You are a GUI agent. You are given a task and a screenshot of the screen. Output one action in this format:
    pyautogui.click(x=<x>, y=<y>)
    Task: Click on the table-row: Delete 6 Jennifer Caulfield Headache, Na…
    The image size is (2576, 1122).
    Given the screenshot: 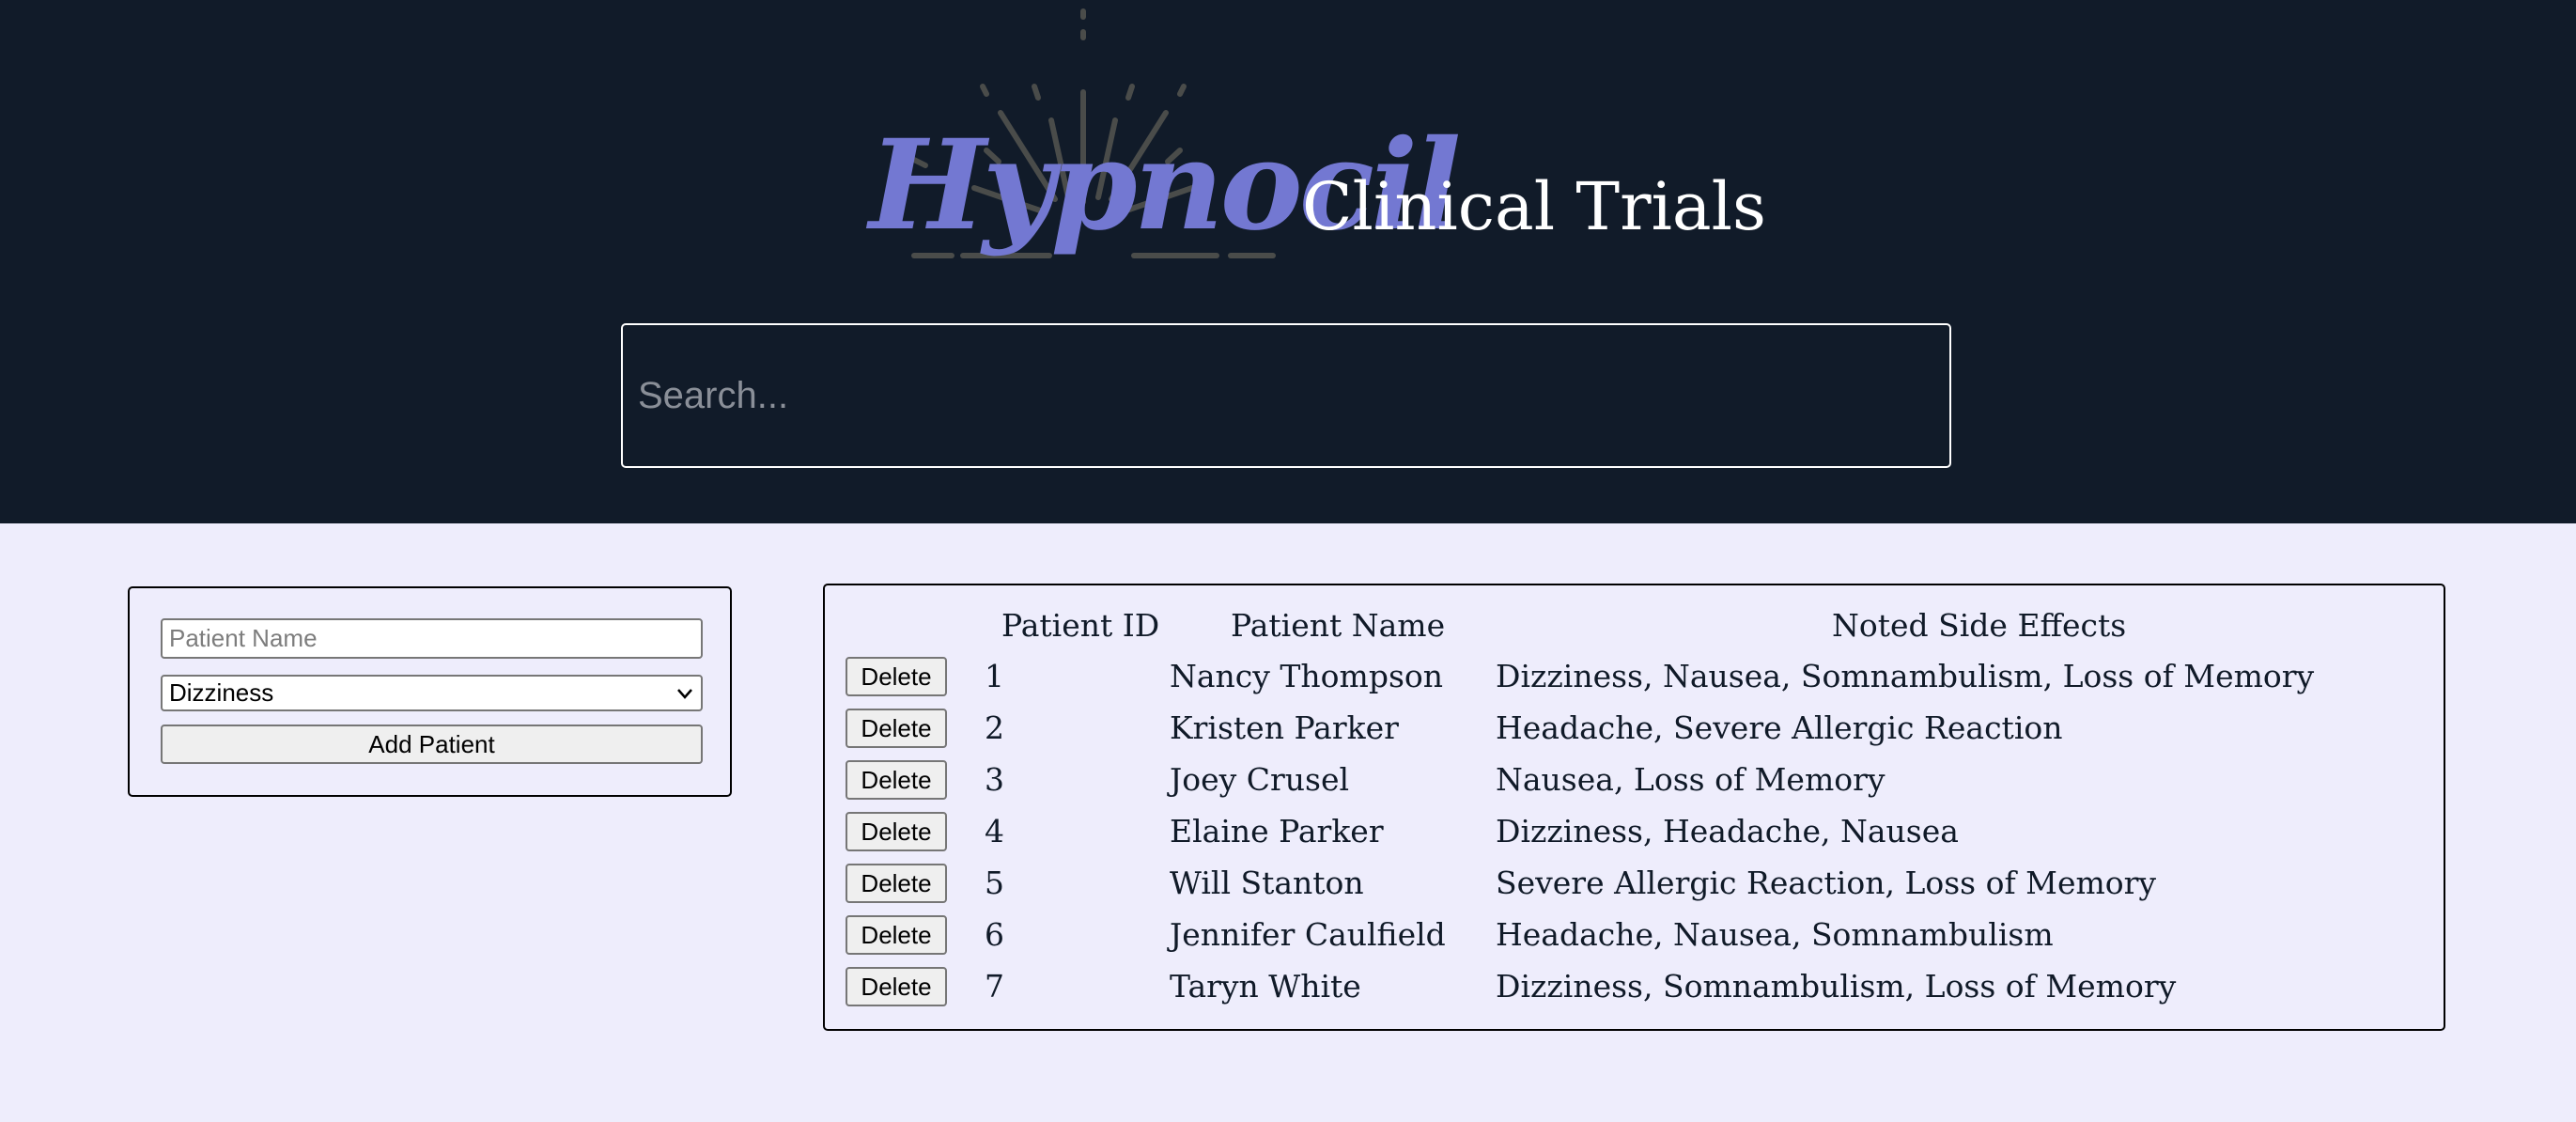 What is the action you would take?
    pyautogui.click(x=1635, y=936)
    